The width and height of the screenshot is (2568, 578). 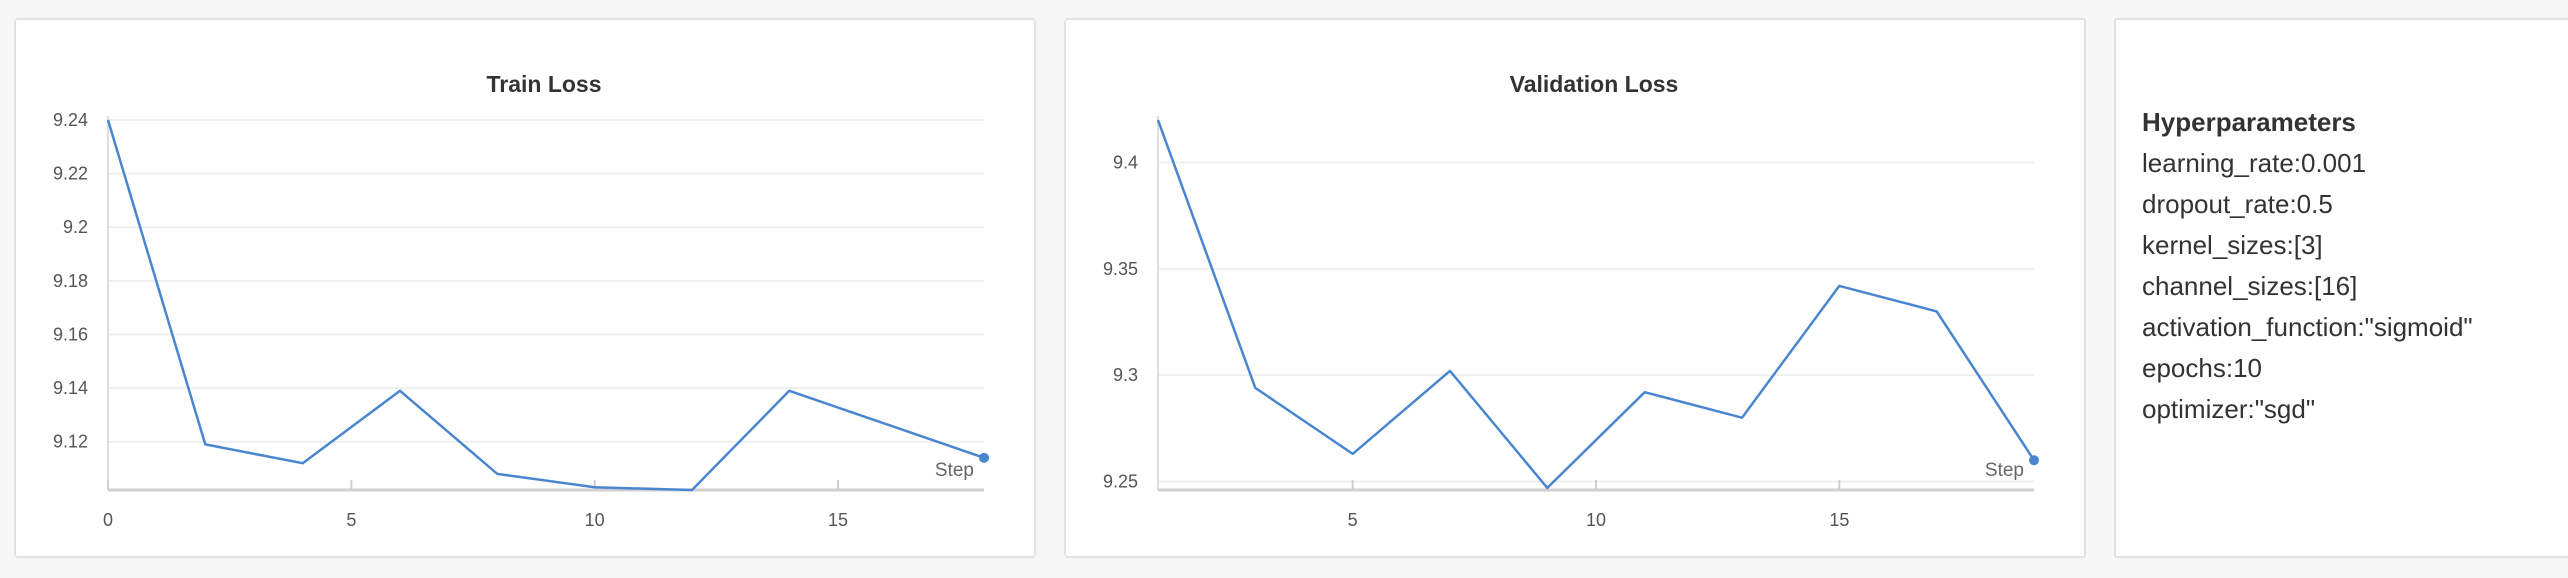 What do you see at coordinates (2232, 245) in the screenshot?
I see `hyperparameter-kernel-sizes: kernel_sizes:[3]` at bounding box center [2232, 245].